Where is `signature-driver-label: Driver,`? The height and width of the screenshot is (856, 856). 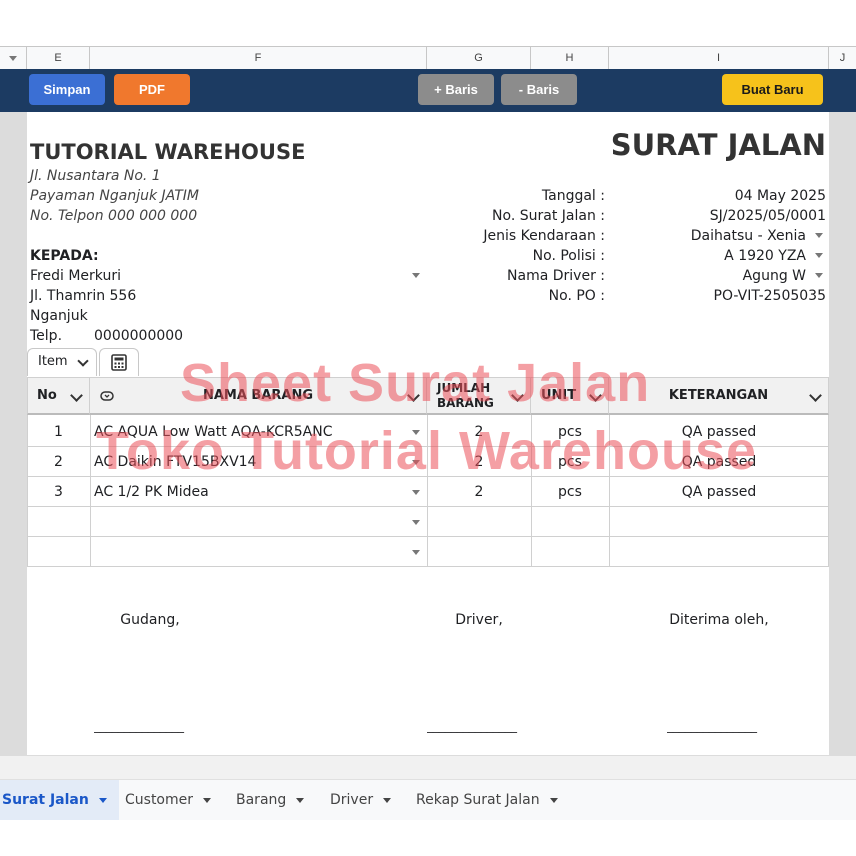
signature-driver-label: Driver, is located at coordinates (479, 620).